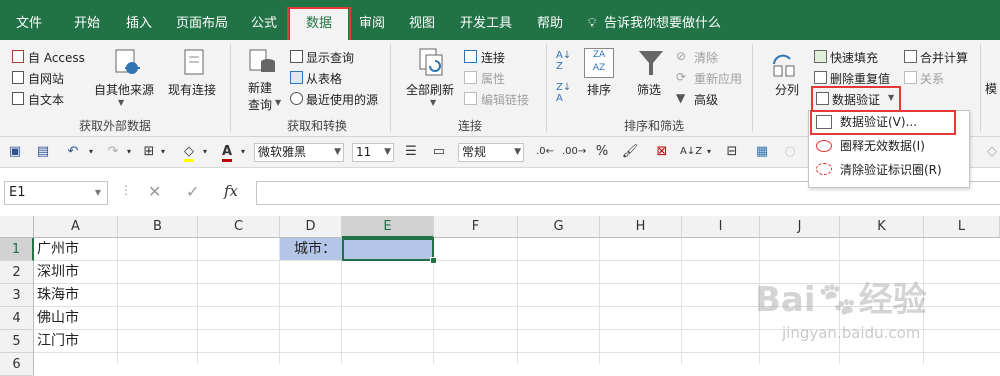  I want to click on undo-icon: ↶, so click(73, 152).